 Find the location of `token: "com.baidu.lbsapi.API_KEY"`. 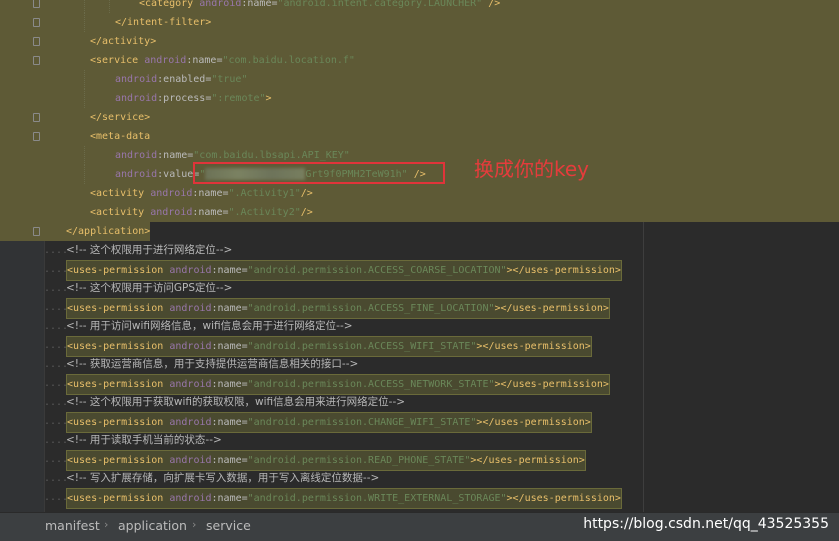

token: "com.baidu.lbsapi.API_KEY" is located at coordinates (271, 155).